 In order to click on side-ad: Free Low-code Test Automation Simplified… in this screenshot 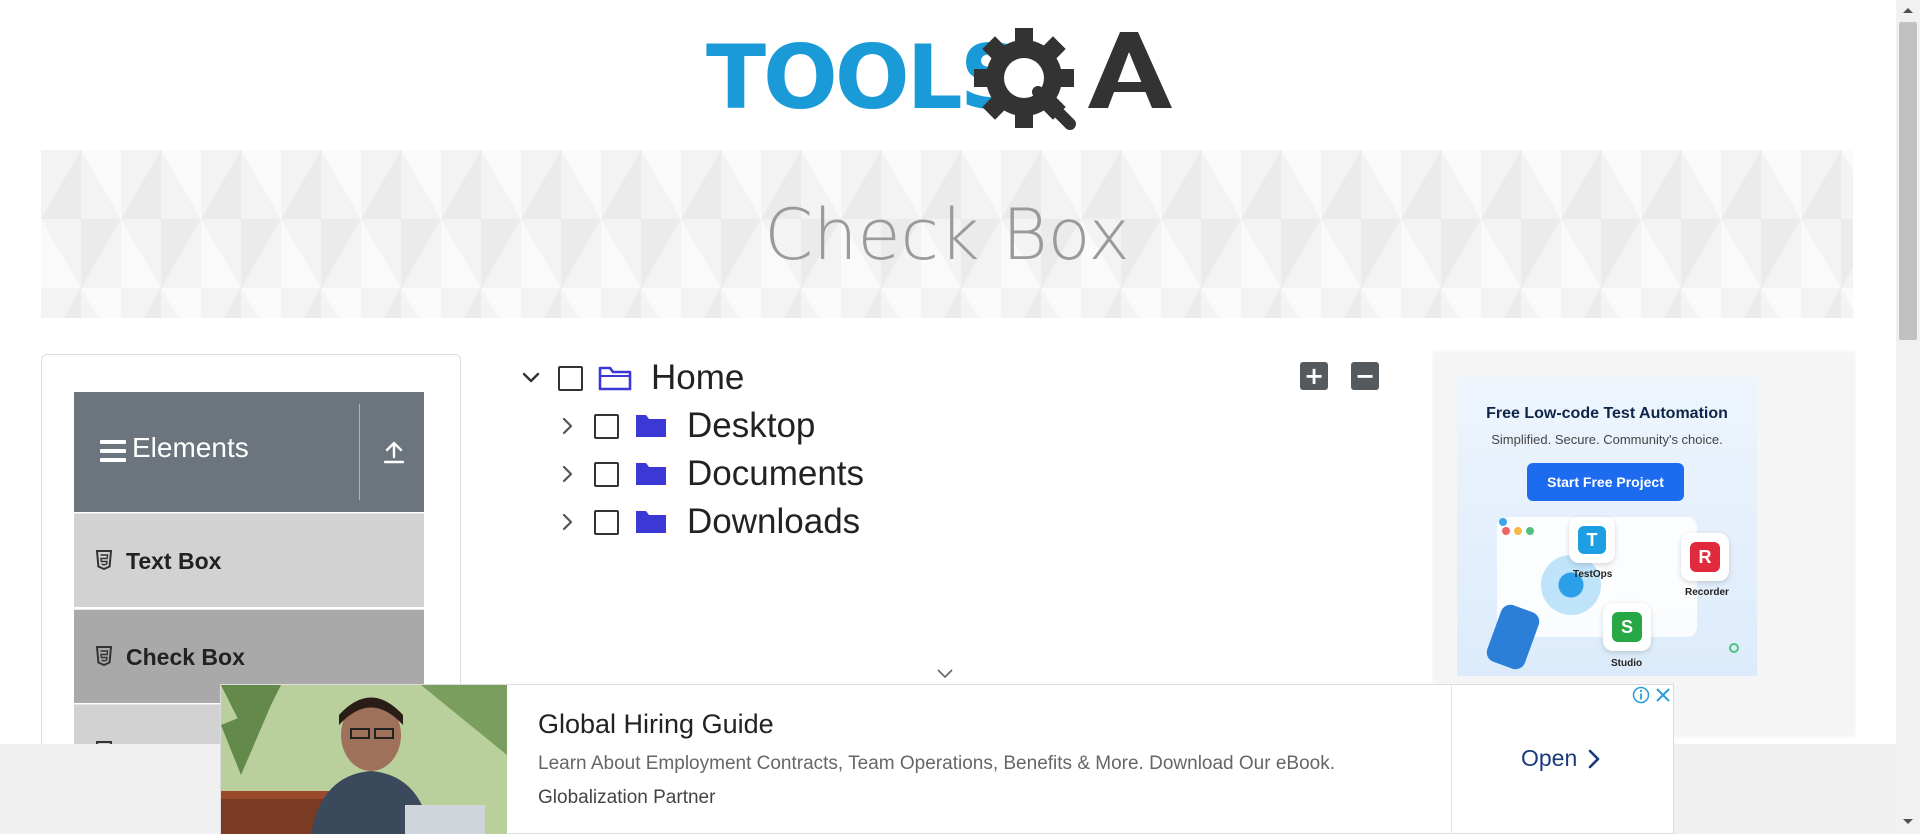, I will do `click(1607, 526)`.